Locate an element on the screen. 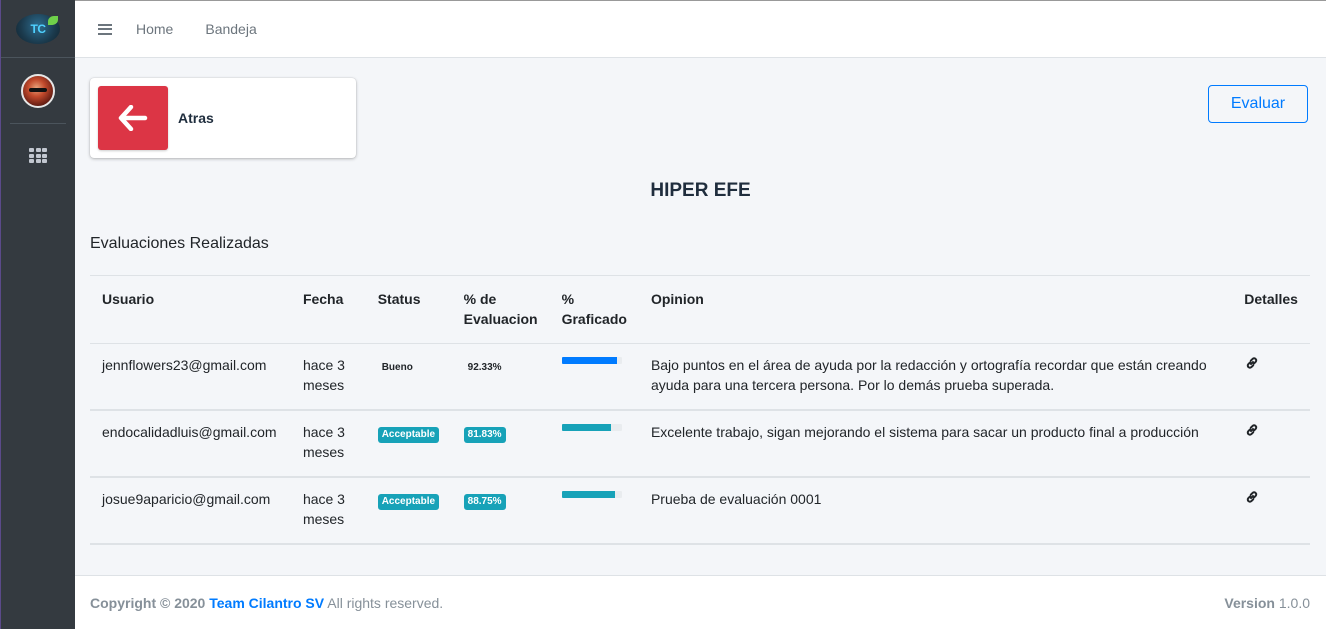 The image size is (1326, 629). arrow-left-icon is located at coordinates (133, 118).